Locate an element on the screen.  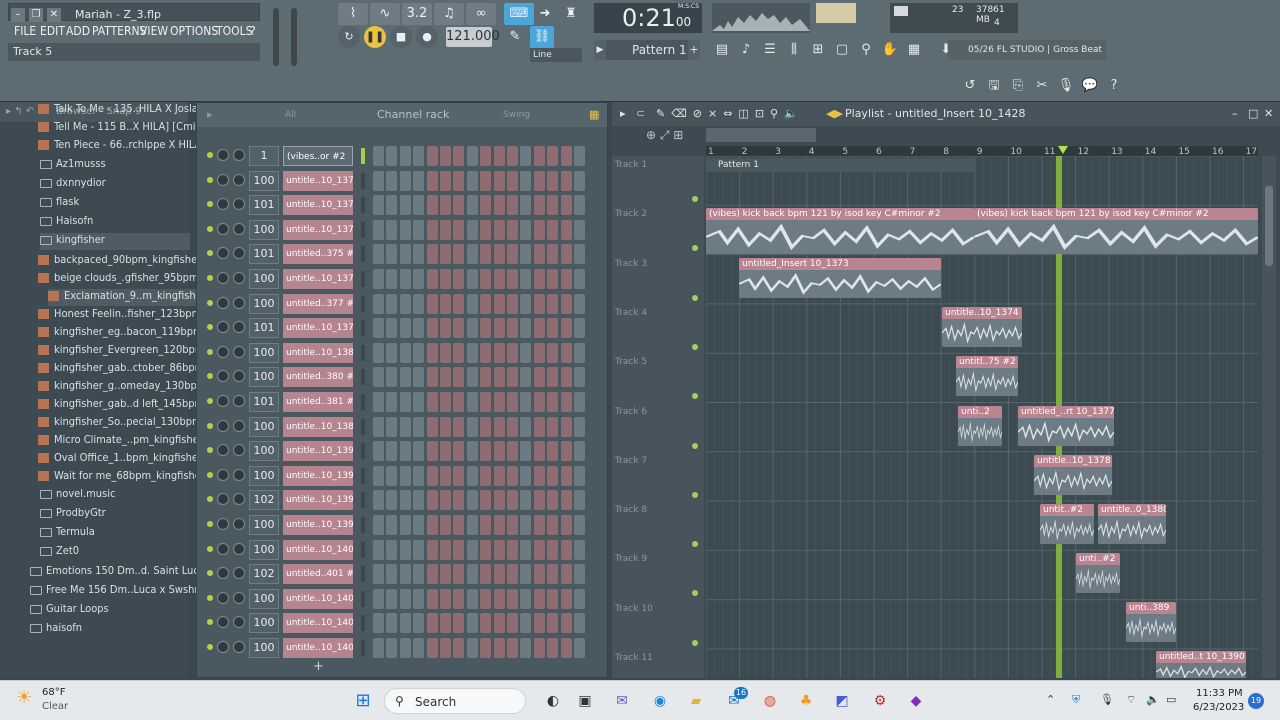
channel-name-button: untitle..10_1398 is located at coordinates (318, 525).